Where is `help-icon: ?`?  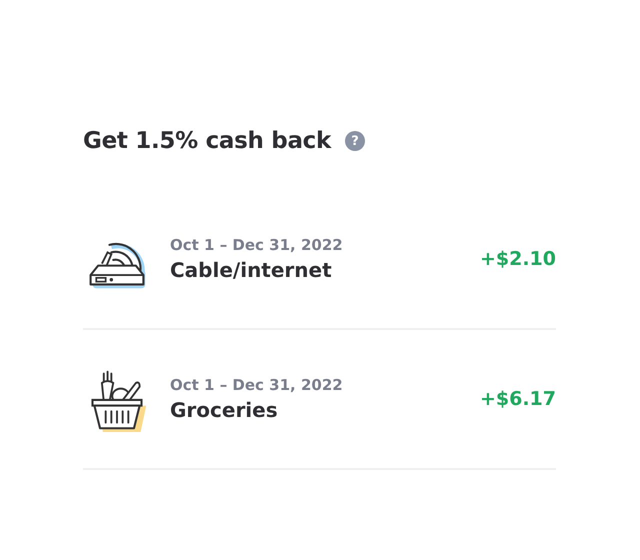
help-icon: ? is located at coordinates (355, 141).